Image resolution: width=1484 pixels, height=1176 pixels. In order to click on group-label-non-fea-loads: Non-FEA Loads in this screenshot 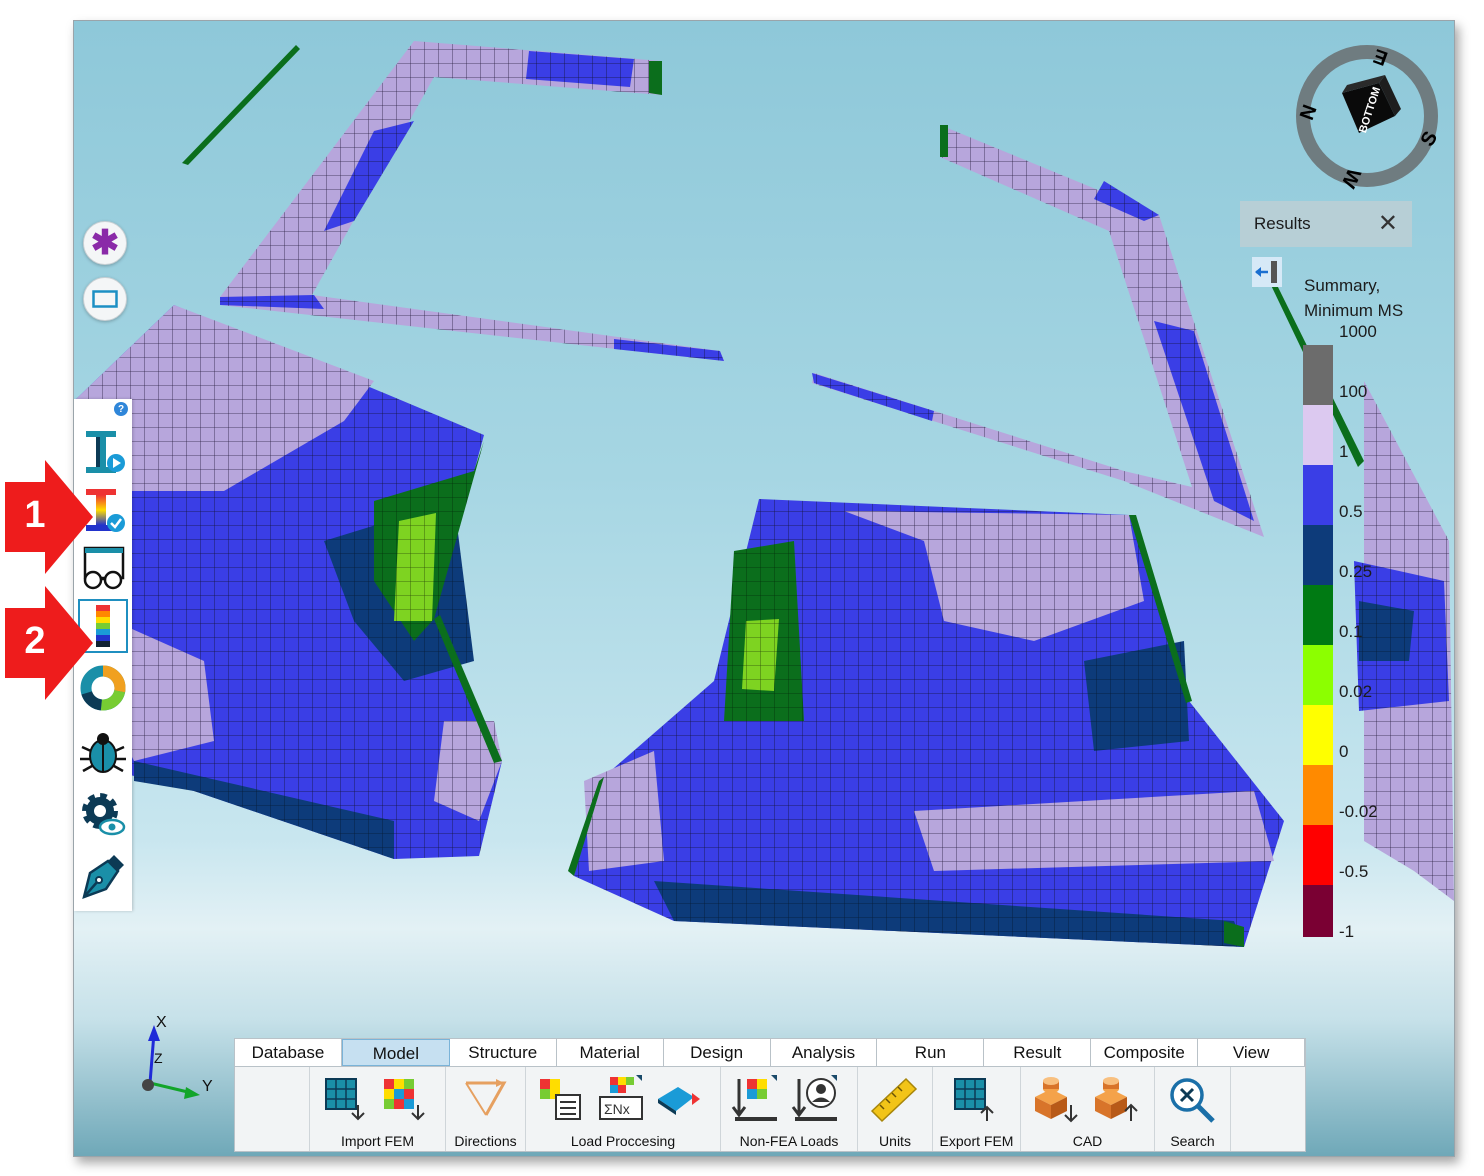, I will do `click(789, 1141)`.